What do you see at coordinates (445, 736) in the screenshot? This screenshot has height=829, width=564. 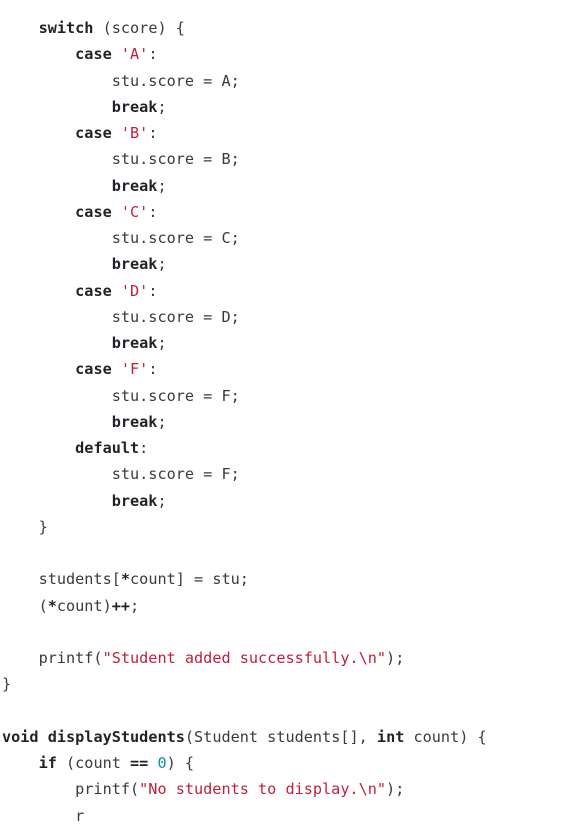 I see `code-text: count) {` at bounding box center [445, 736].